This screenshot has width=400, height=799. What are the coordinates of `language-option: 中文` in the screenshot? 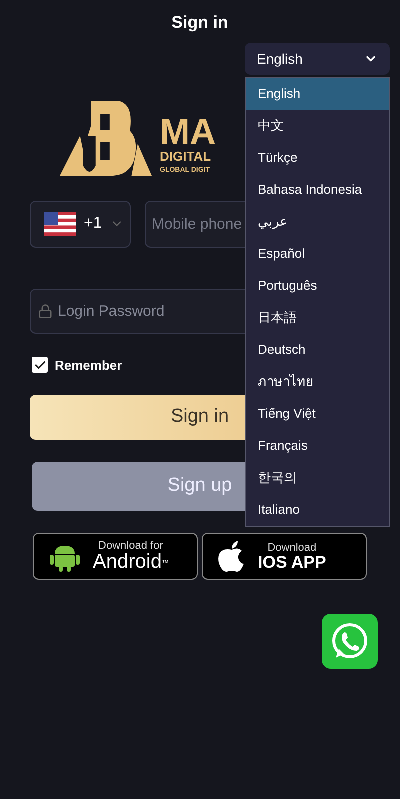 It's located at (317, 126).